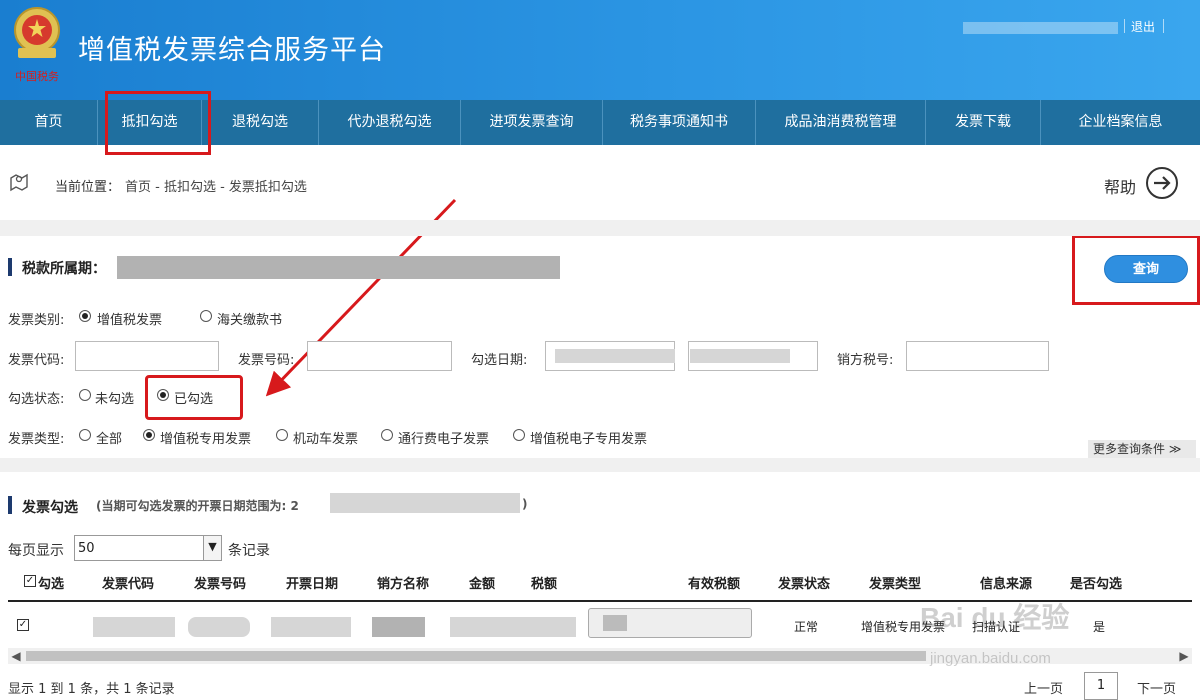 Image resolution: width=1200 pixels, height=700 pixels. I want to click on col-info-source: 信息来源, so click(1006, 584).